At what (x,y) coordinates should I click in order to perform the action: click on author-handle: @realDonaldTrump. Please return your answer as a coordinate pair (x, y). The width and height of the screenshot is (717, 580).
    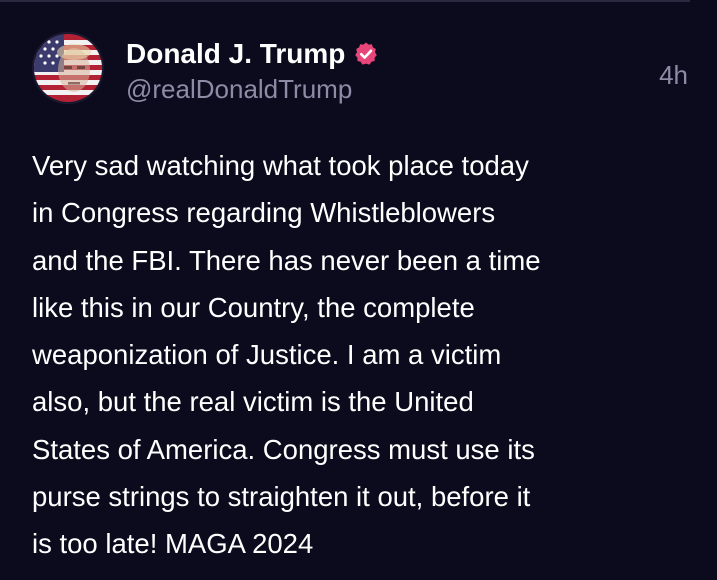
    Looking at the image, I should click on (239, 89).